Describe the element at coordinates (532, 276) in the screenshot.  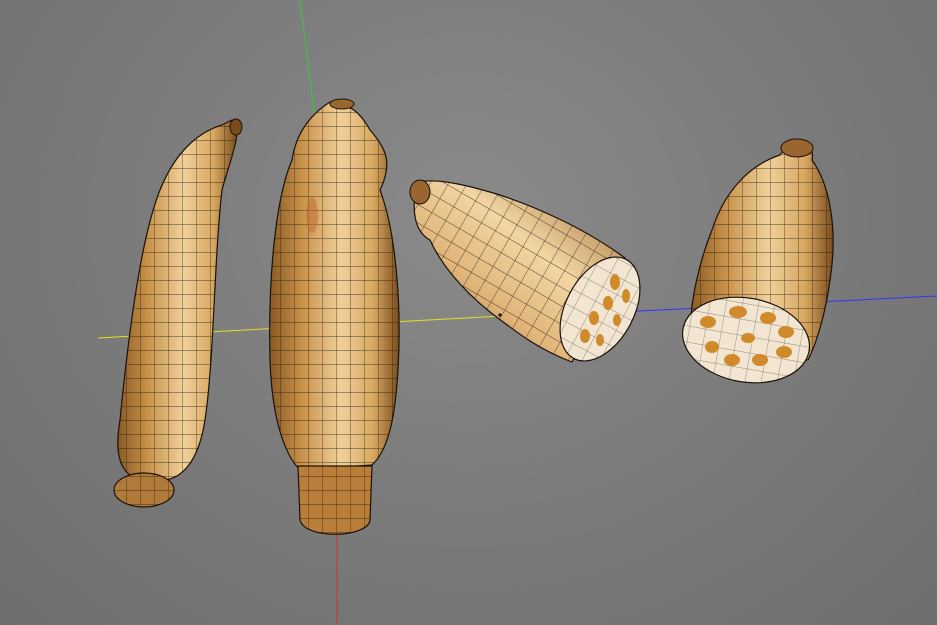
I see `lotus-root-cut-tilted` at that location.